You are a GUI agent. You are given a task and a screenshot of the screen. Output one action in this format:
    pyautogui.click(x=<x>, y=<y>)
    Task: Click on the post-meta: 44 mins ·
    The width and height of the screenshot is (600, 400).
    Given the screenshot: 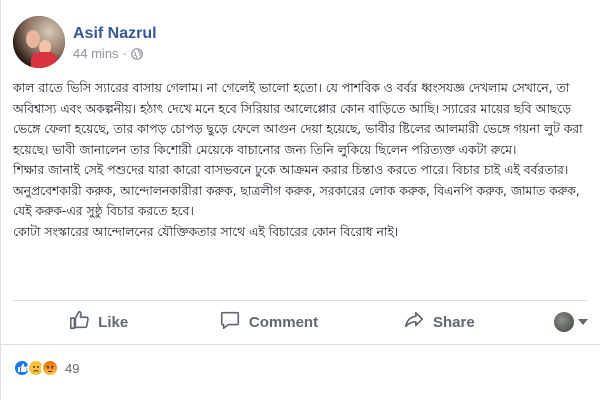 What is the action you would take?
    pyautogui.click(x=115, y=53)
    